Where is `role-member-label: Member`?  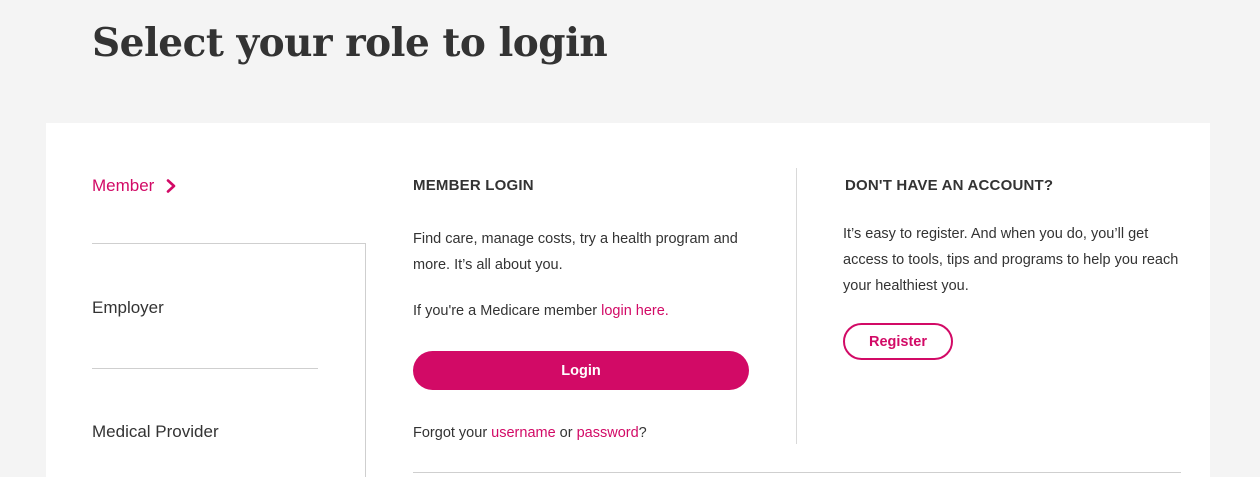 role-member-label: Member is located at coordinates (123, 185).